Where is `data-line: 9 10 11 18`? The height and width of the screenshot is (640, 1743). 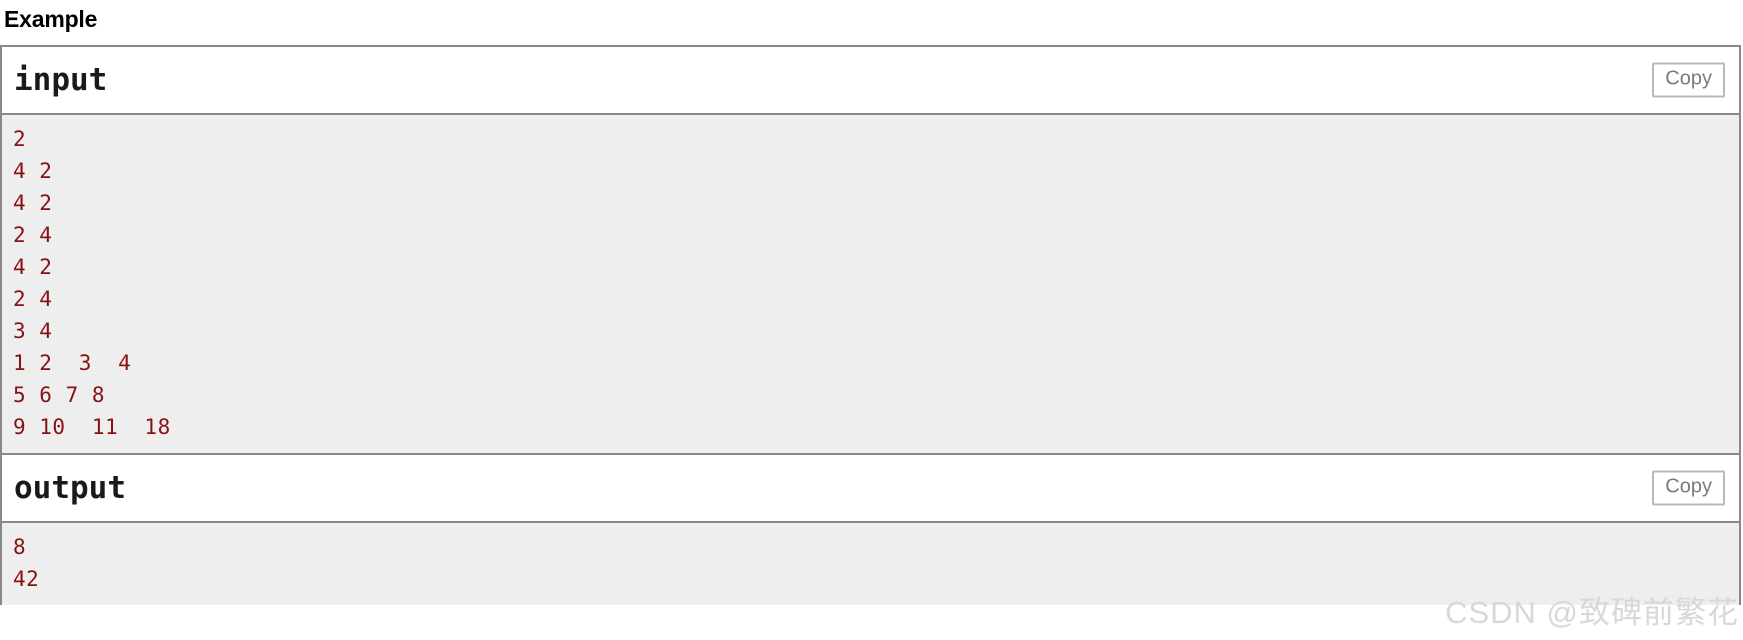 data-line: 9 10 11 18 is located at coordinates (92, 427).